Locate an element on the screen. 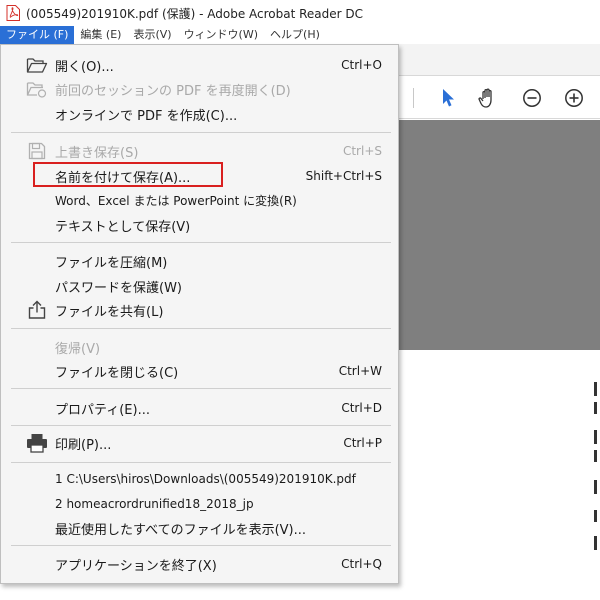 This screenshot has width=600, height=600. menu-bar: ファイル (F) 編集 (E) 表示(V) ウィンドウ(W) ヘルプ(H) is located at coordinates (300, 35).